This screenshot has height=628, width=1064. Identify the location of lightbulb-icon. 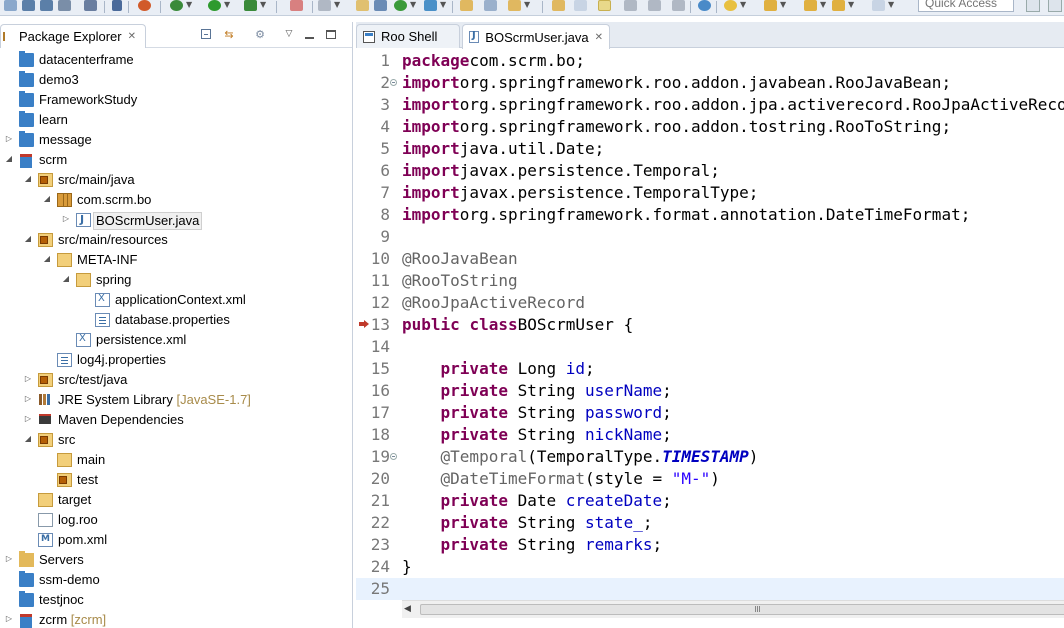
(730, 5).